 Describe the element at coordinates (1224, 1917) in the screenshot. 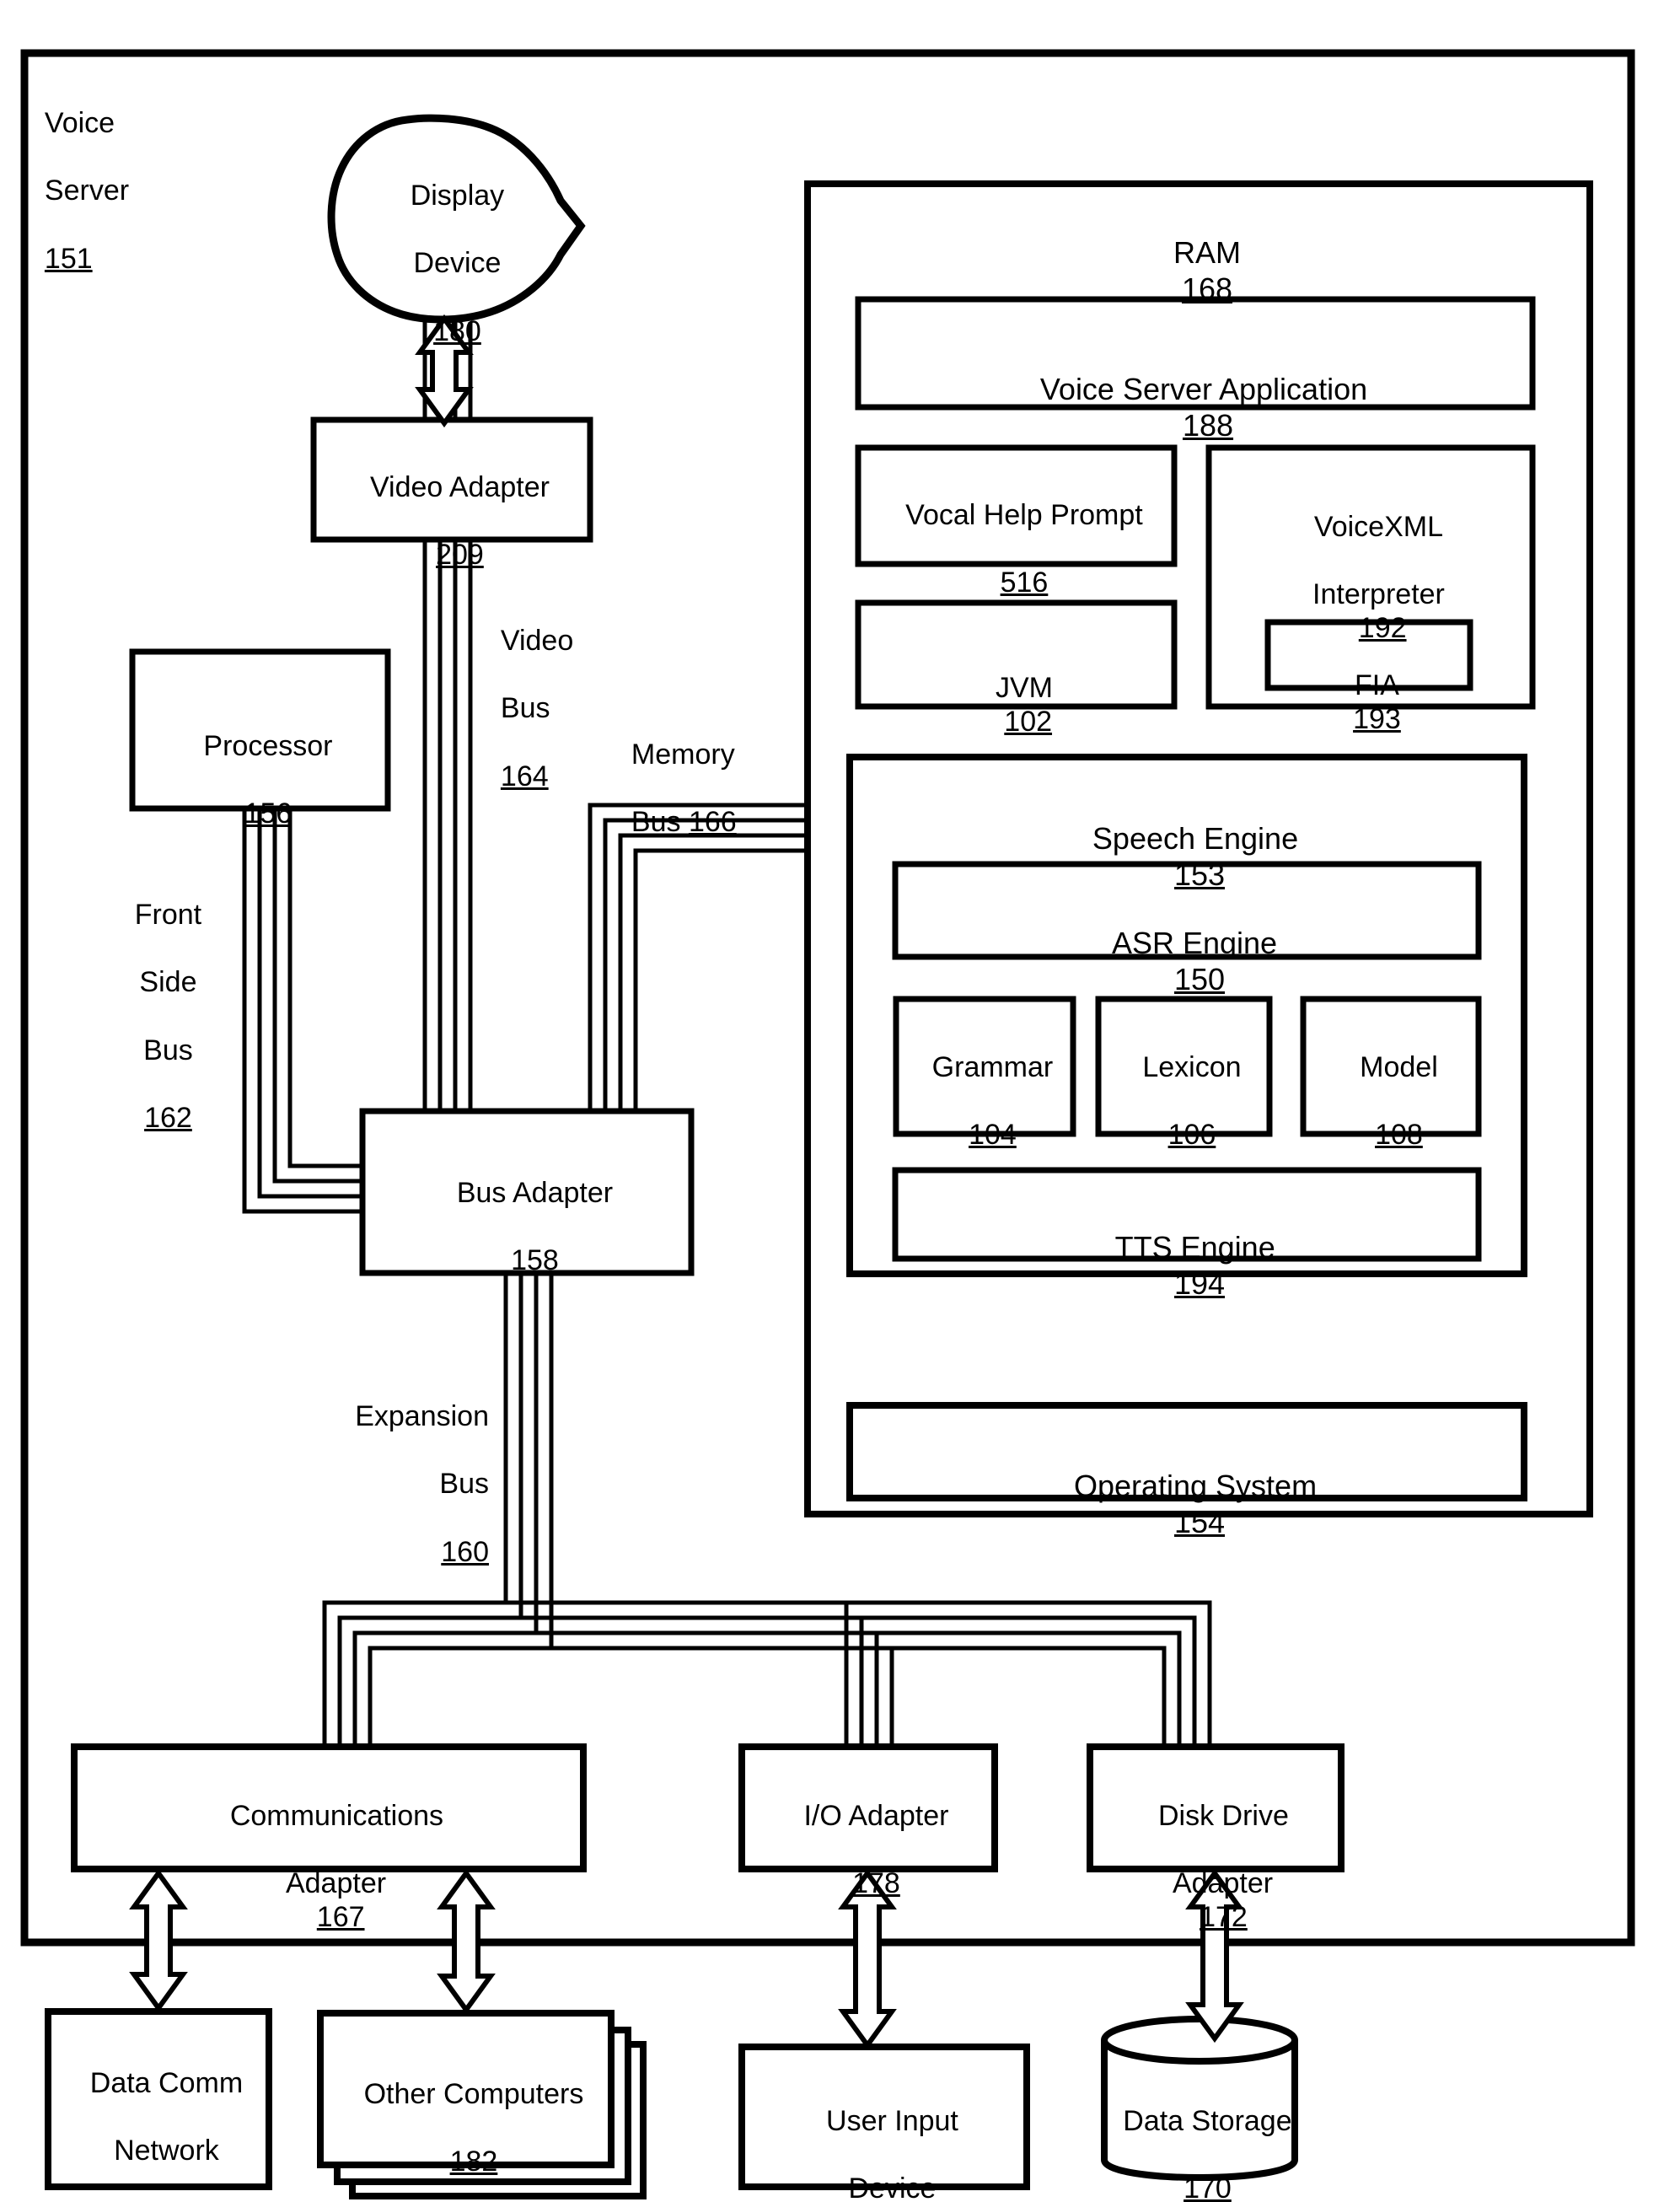

I see `disk-drive-adapter-ref: 172` at that location.